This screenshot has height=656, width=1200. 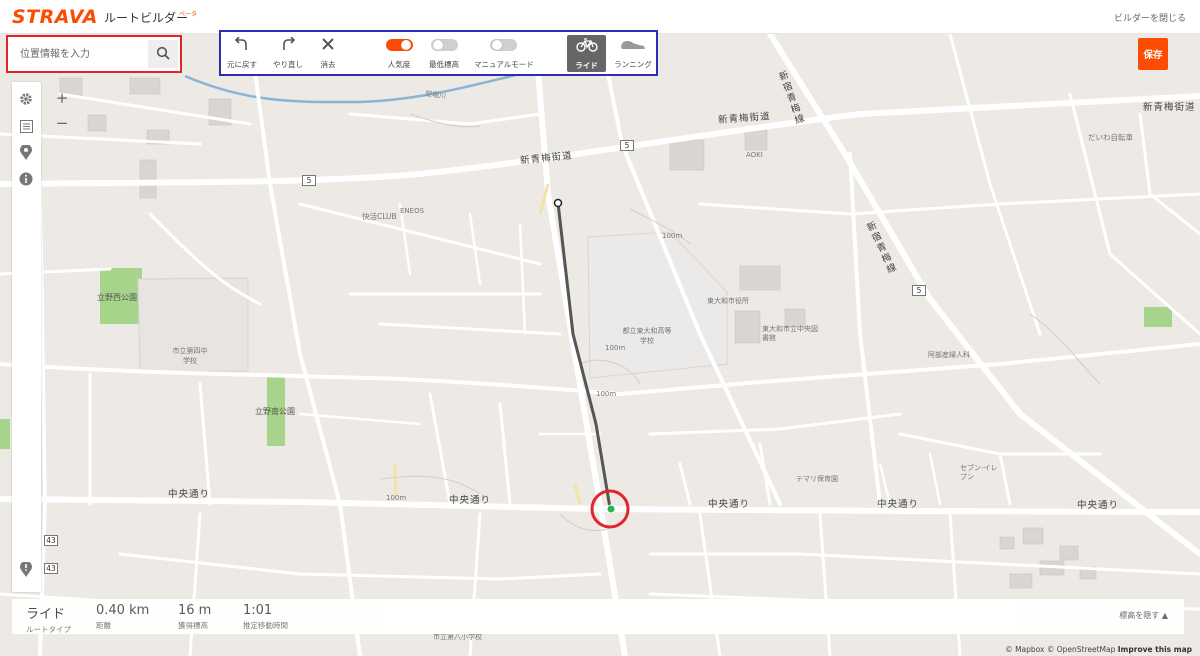 I want to click on attribution-text: © Mapbox © OpenStreetMap, so click(x=1060, y=649).